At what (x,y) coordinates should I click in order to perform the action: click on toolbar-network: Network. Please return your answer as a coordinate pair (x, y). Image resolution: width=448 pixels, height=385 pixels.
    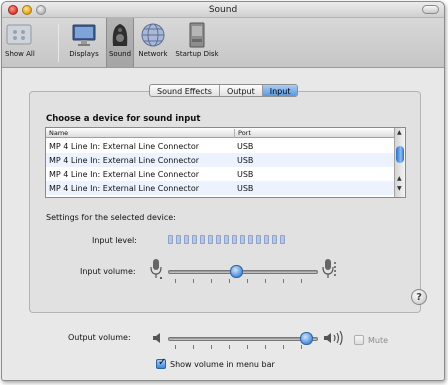
    Looking at the image, I should click on (153, 40).